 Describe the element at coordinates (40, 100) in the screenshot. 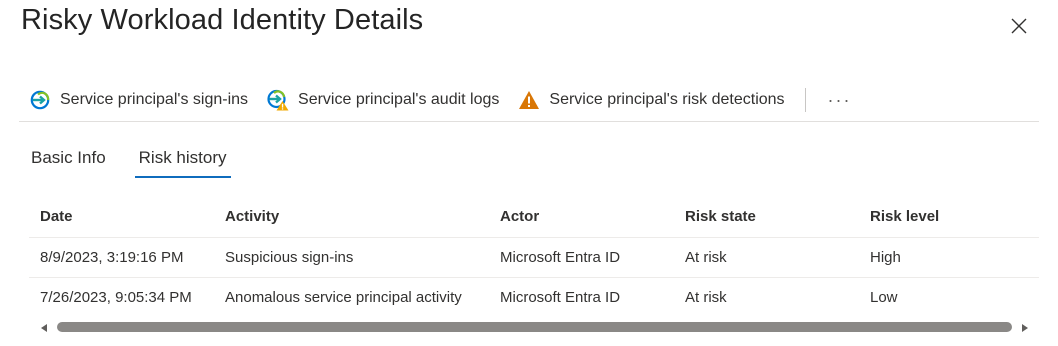

I see `sign-in-arrow-icon` at that location.